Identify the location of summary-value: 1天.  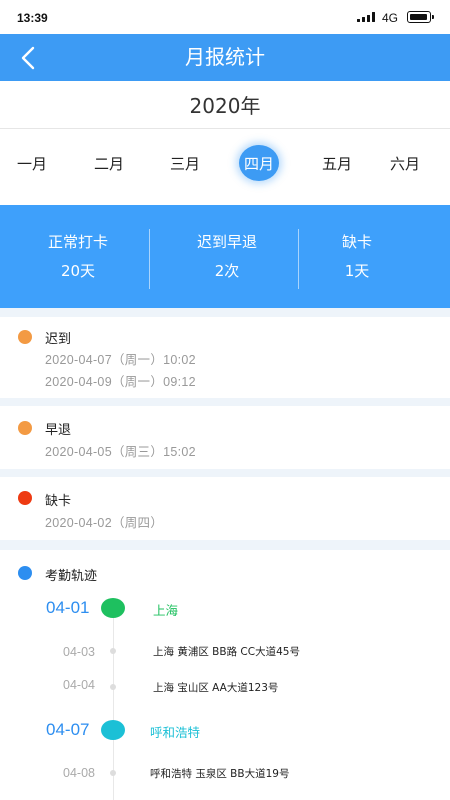
(357, 271).